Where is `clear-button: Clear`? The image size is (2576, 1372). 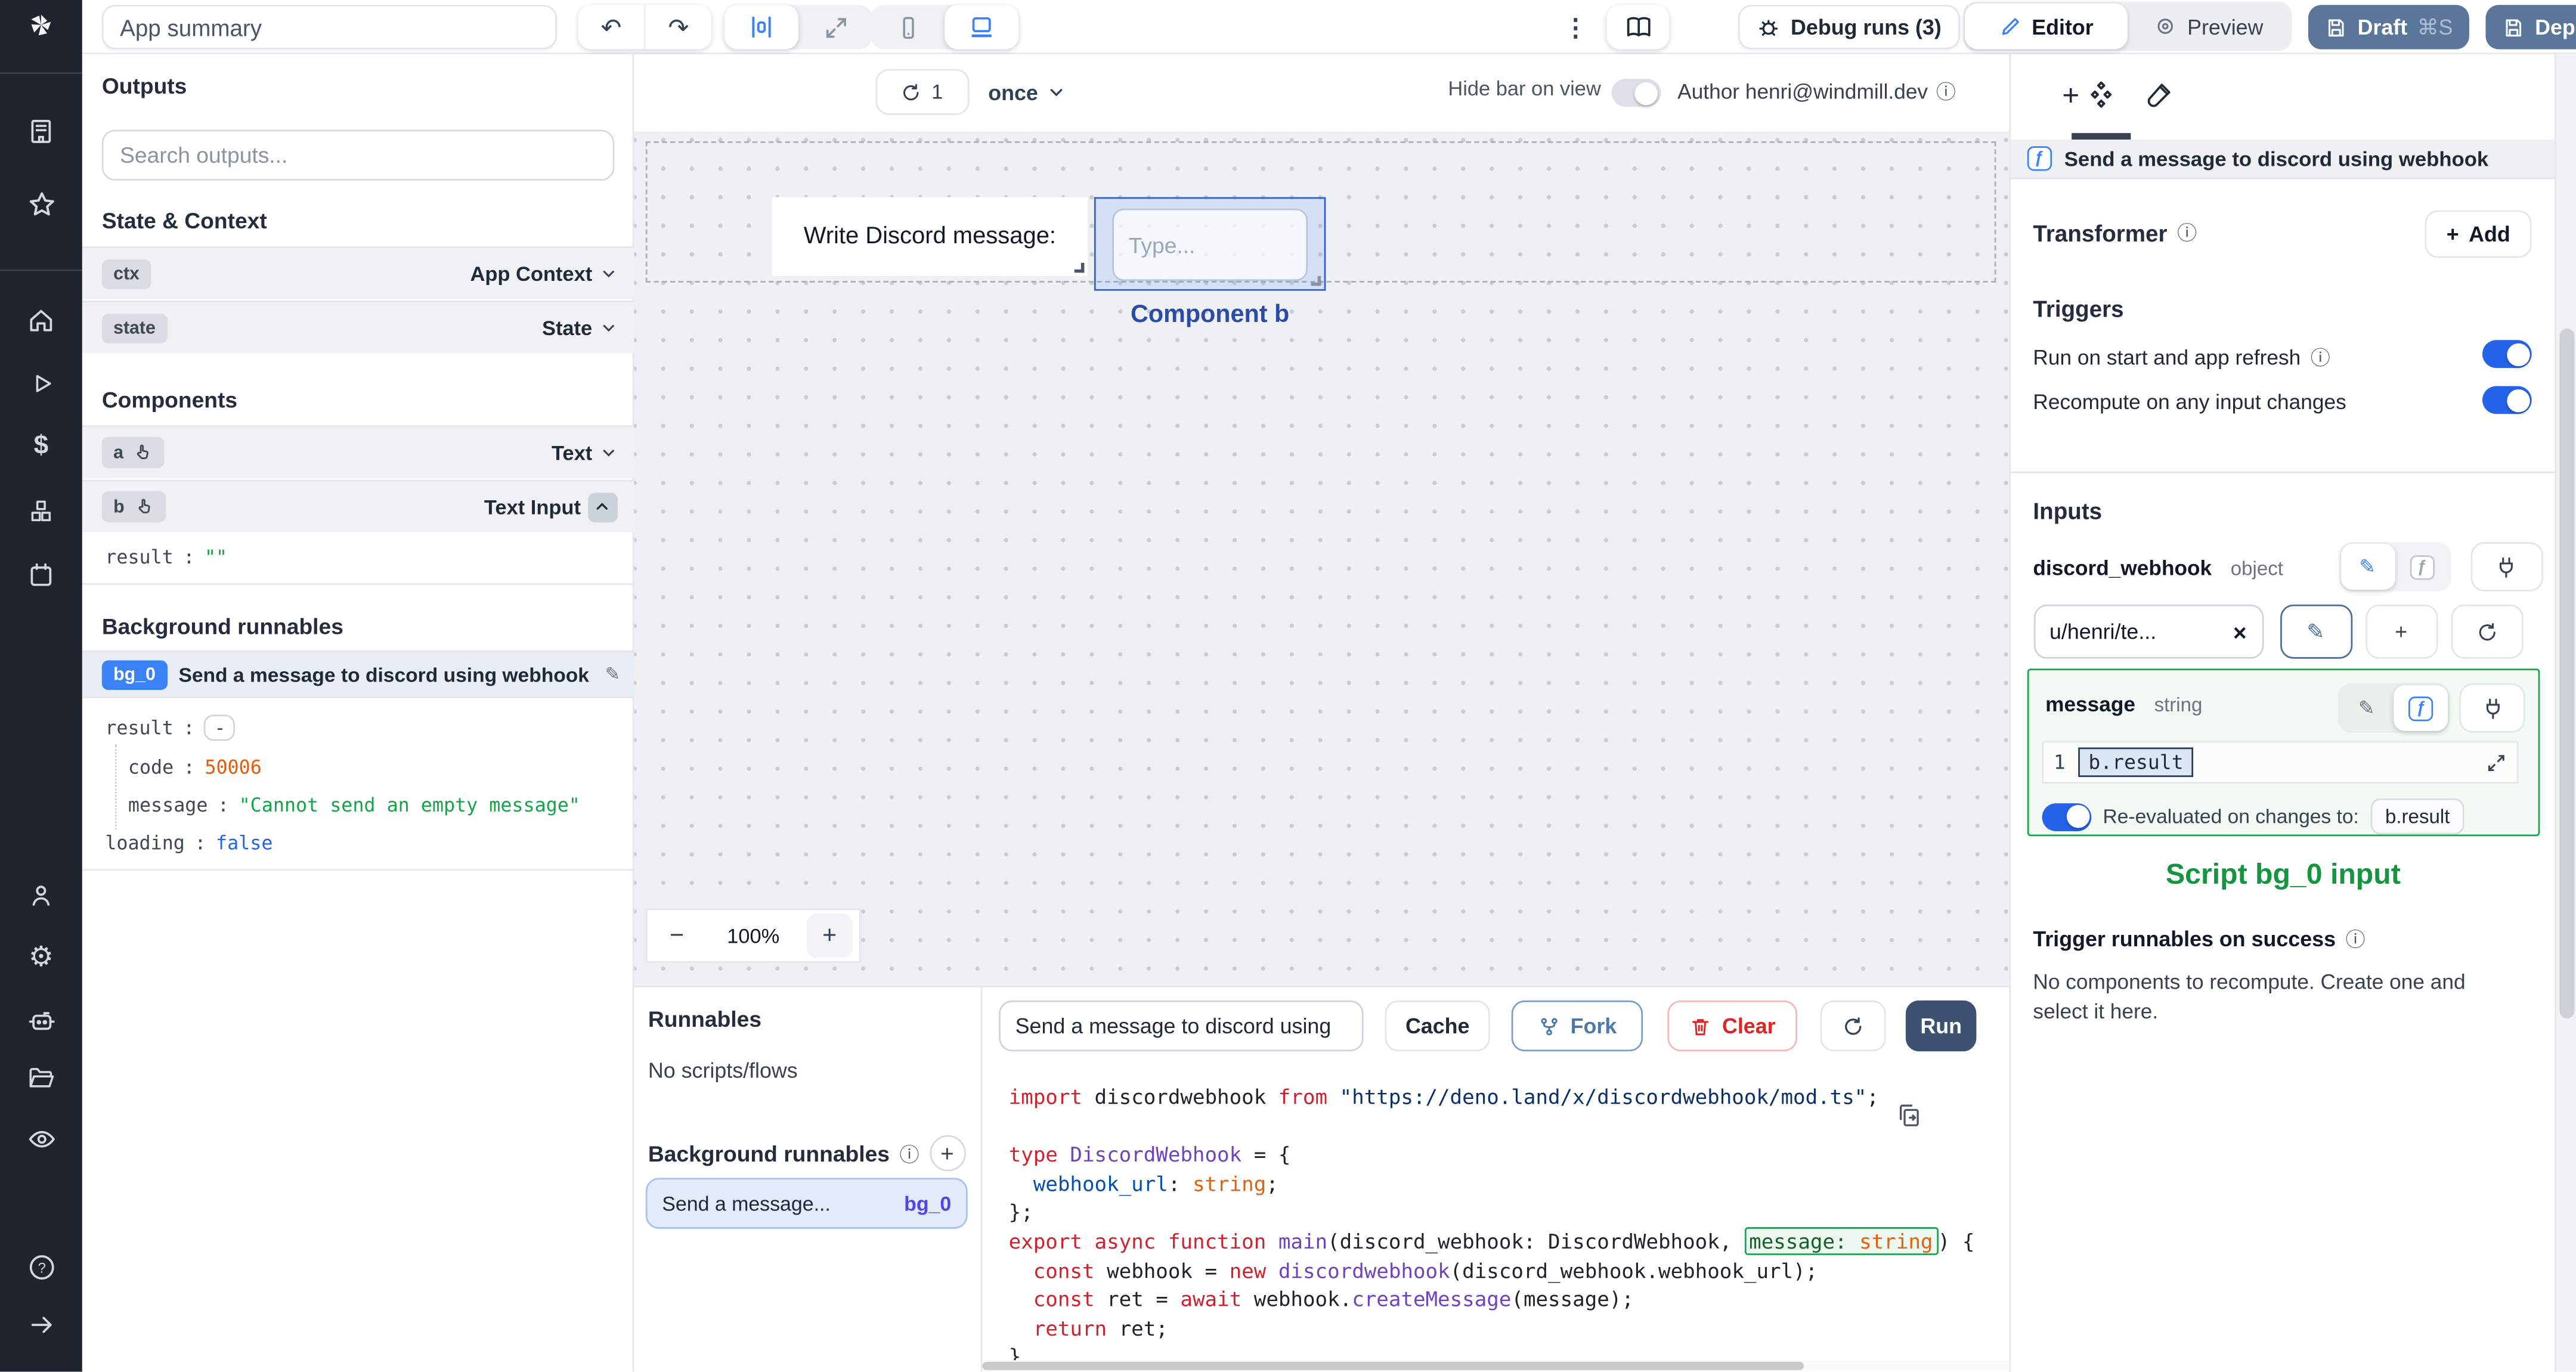 clear-button: Clear is located at coordinates (1733, 1026).